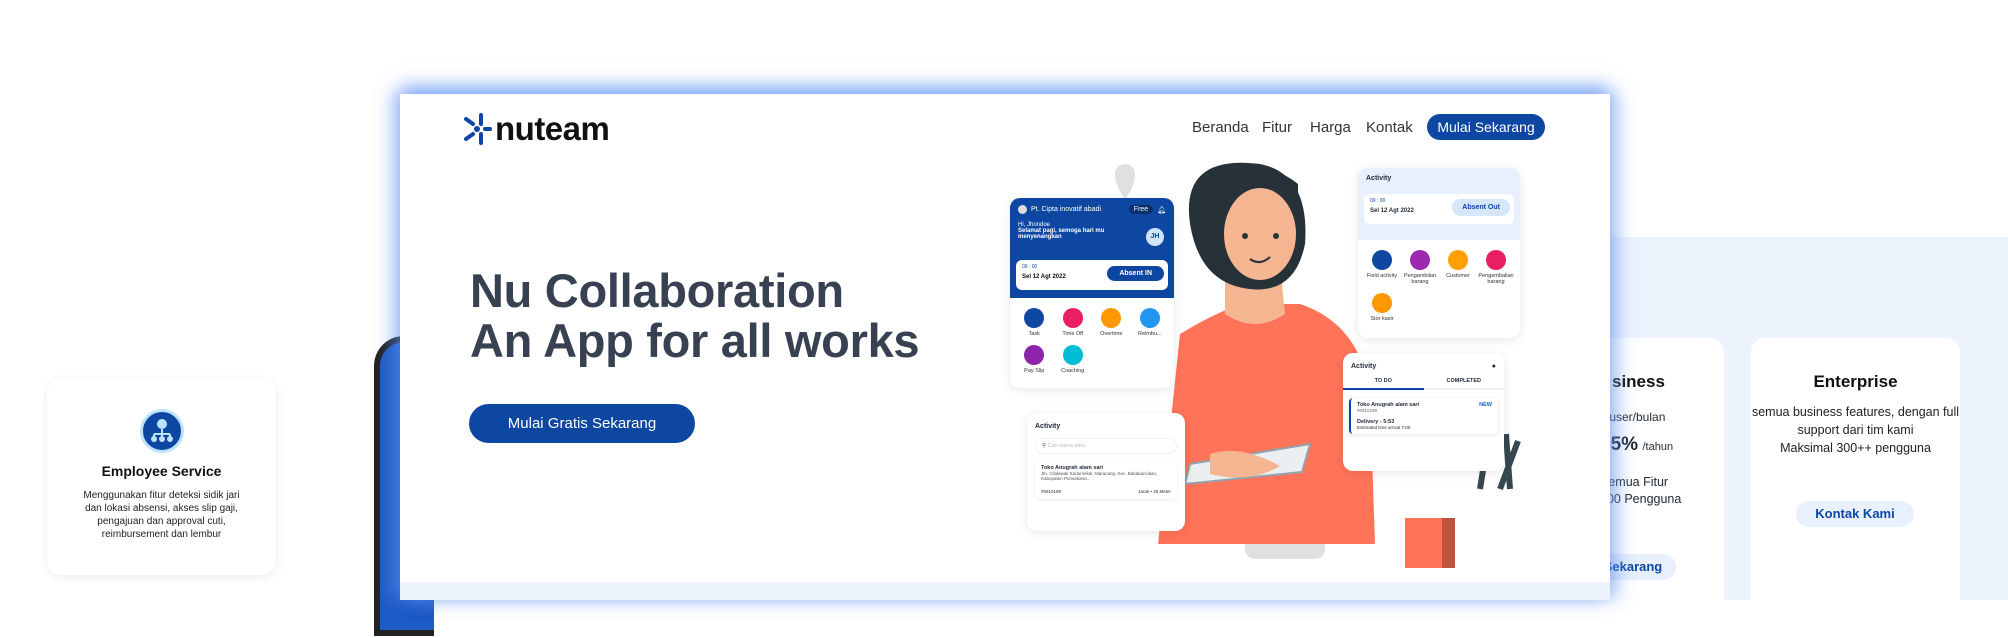 The width and height of the screenshot is (2008, 638). I want to click on eta: Estimated time arrival 7:00, so click(1384, 427).